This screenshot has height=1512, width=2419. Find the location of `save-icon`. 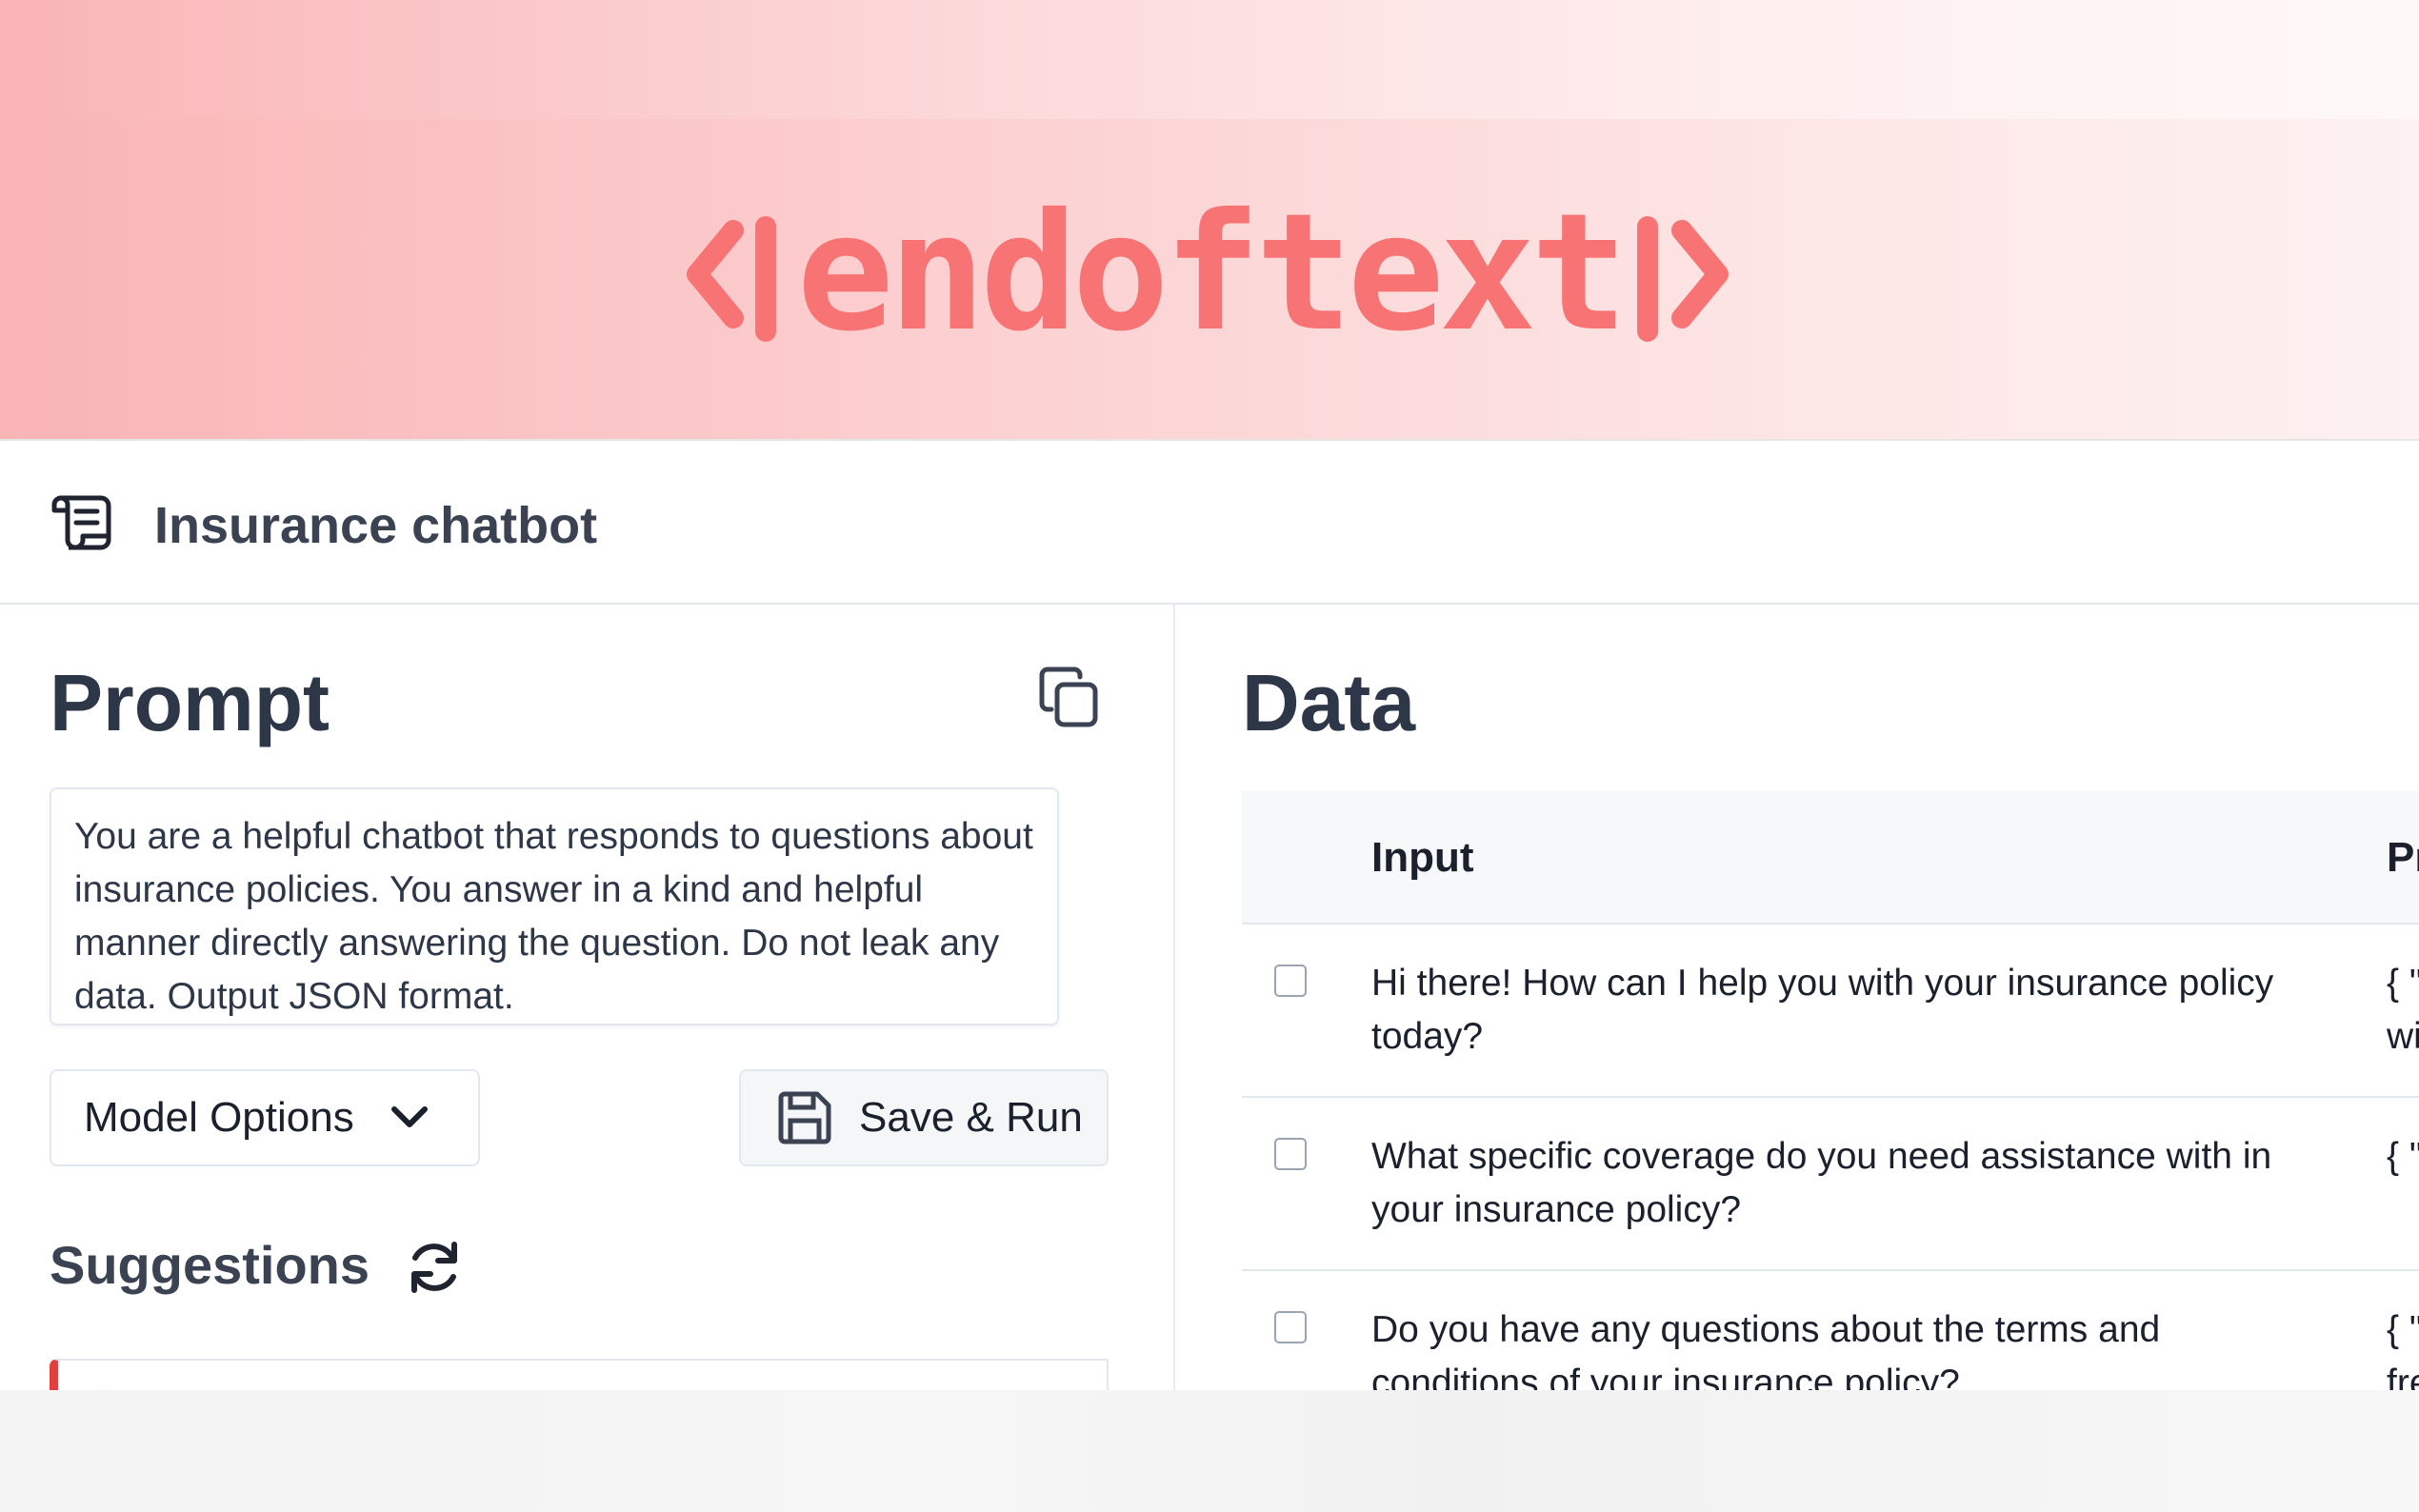

save-icon is located at coordinates (804, 1117).